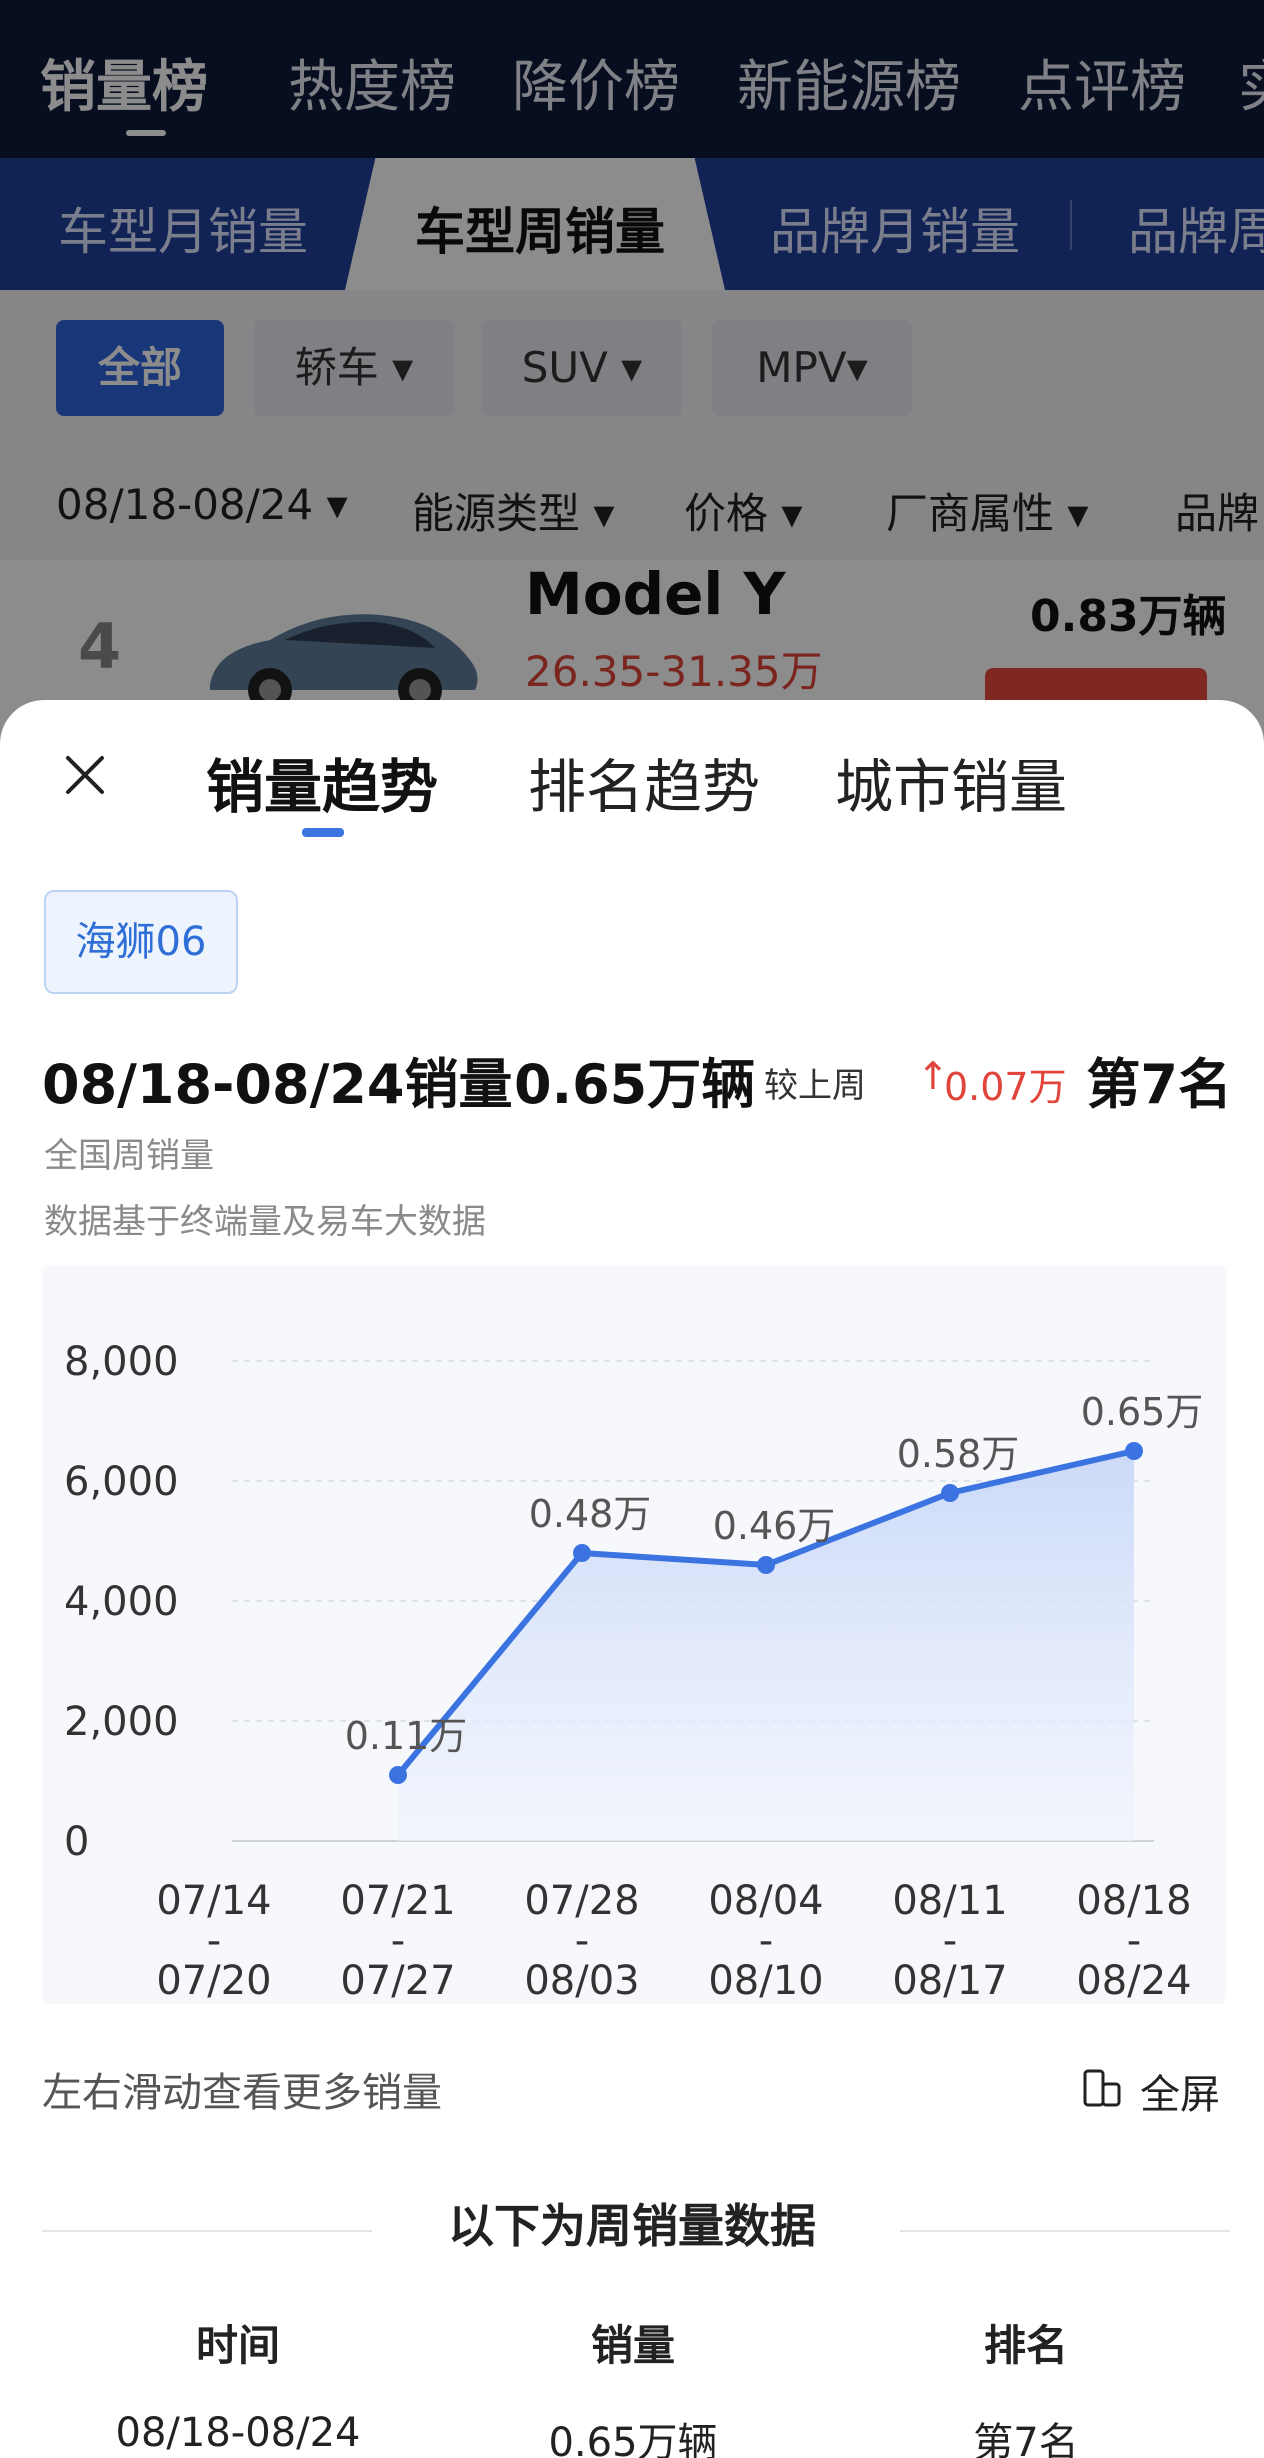 This screenshot has height=2458, width=1264. I want to click on x-tick-label: 08/10, so click(765, 1981).